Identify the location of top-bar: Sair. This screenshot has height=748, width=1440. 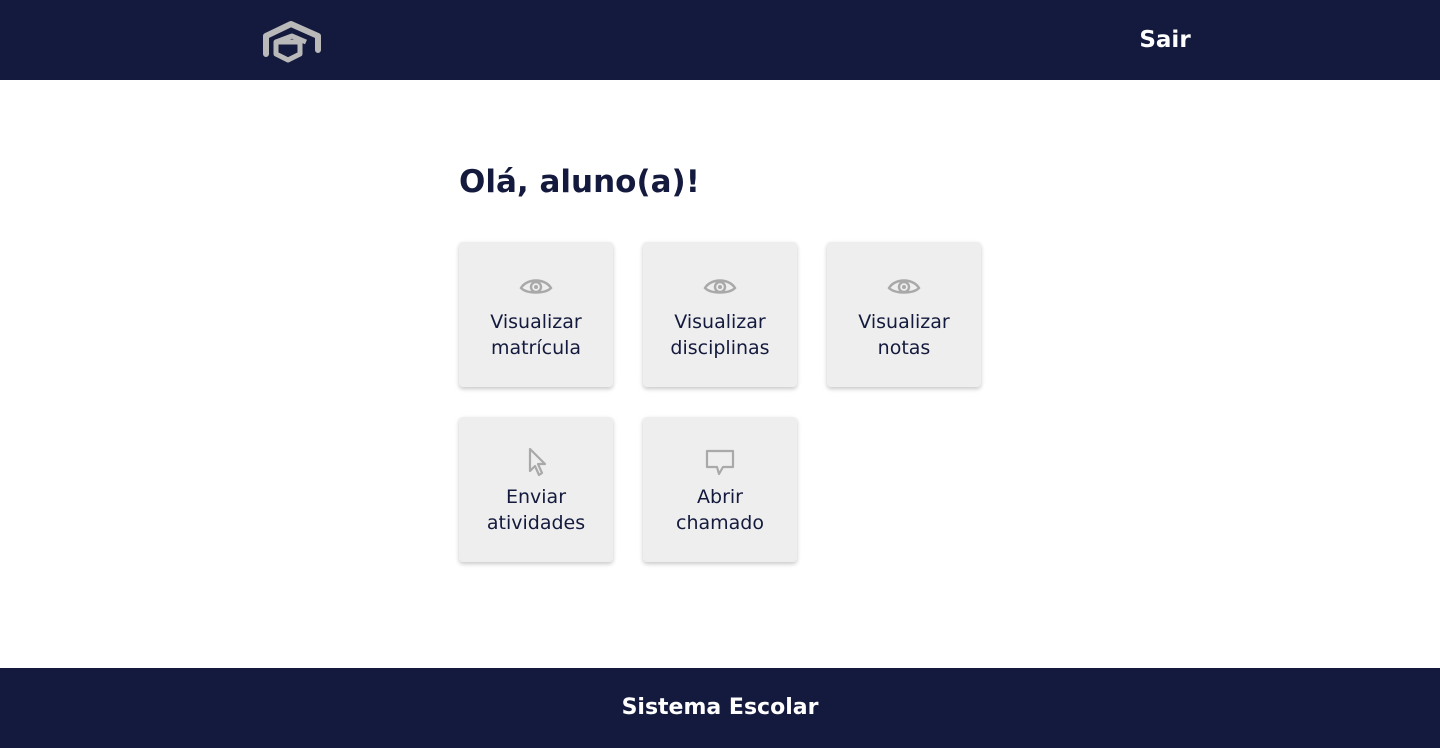
(720, 40).